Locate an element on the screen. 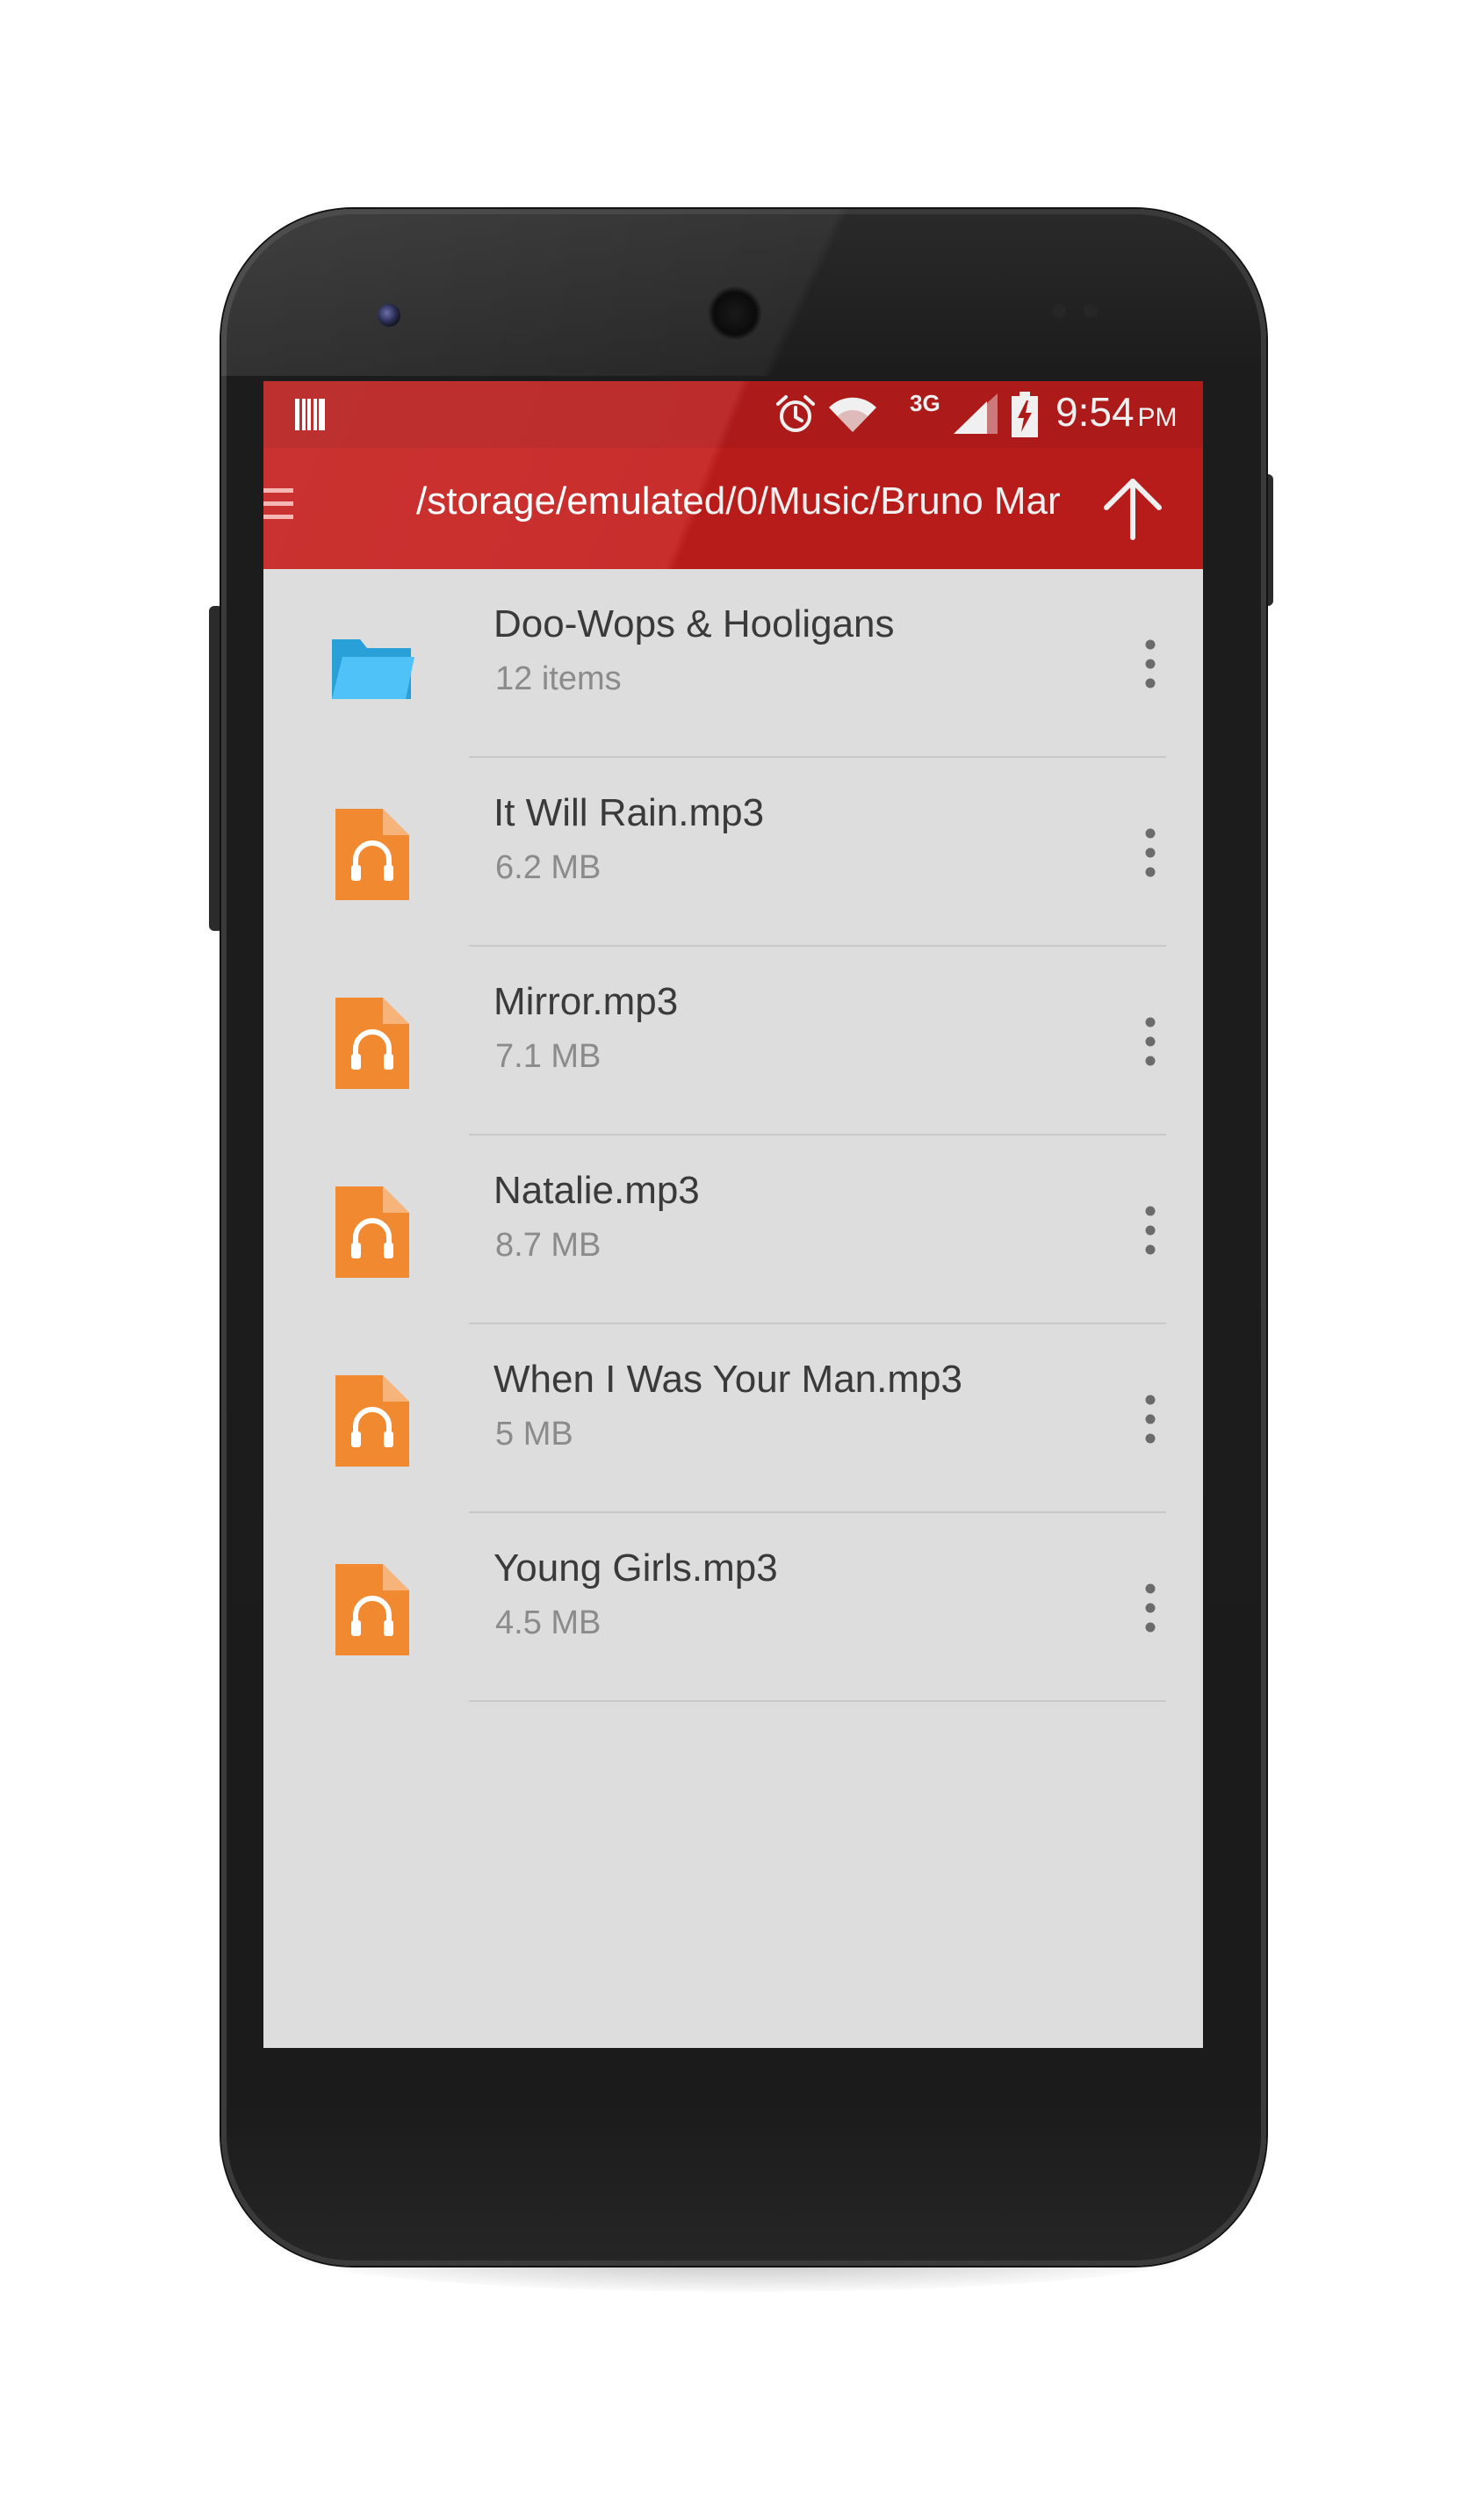 The image size is (1484, 2509). item-name: Young Girls.mp3 is located at coordinates (635, 1568).